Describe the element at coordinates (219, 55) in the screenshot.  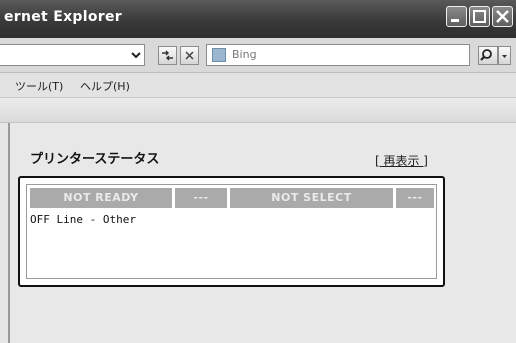
I see `bing-icon` at that location.